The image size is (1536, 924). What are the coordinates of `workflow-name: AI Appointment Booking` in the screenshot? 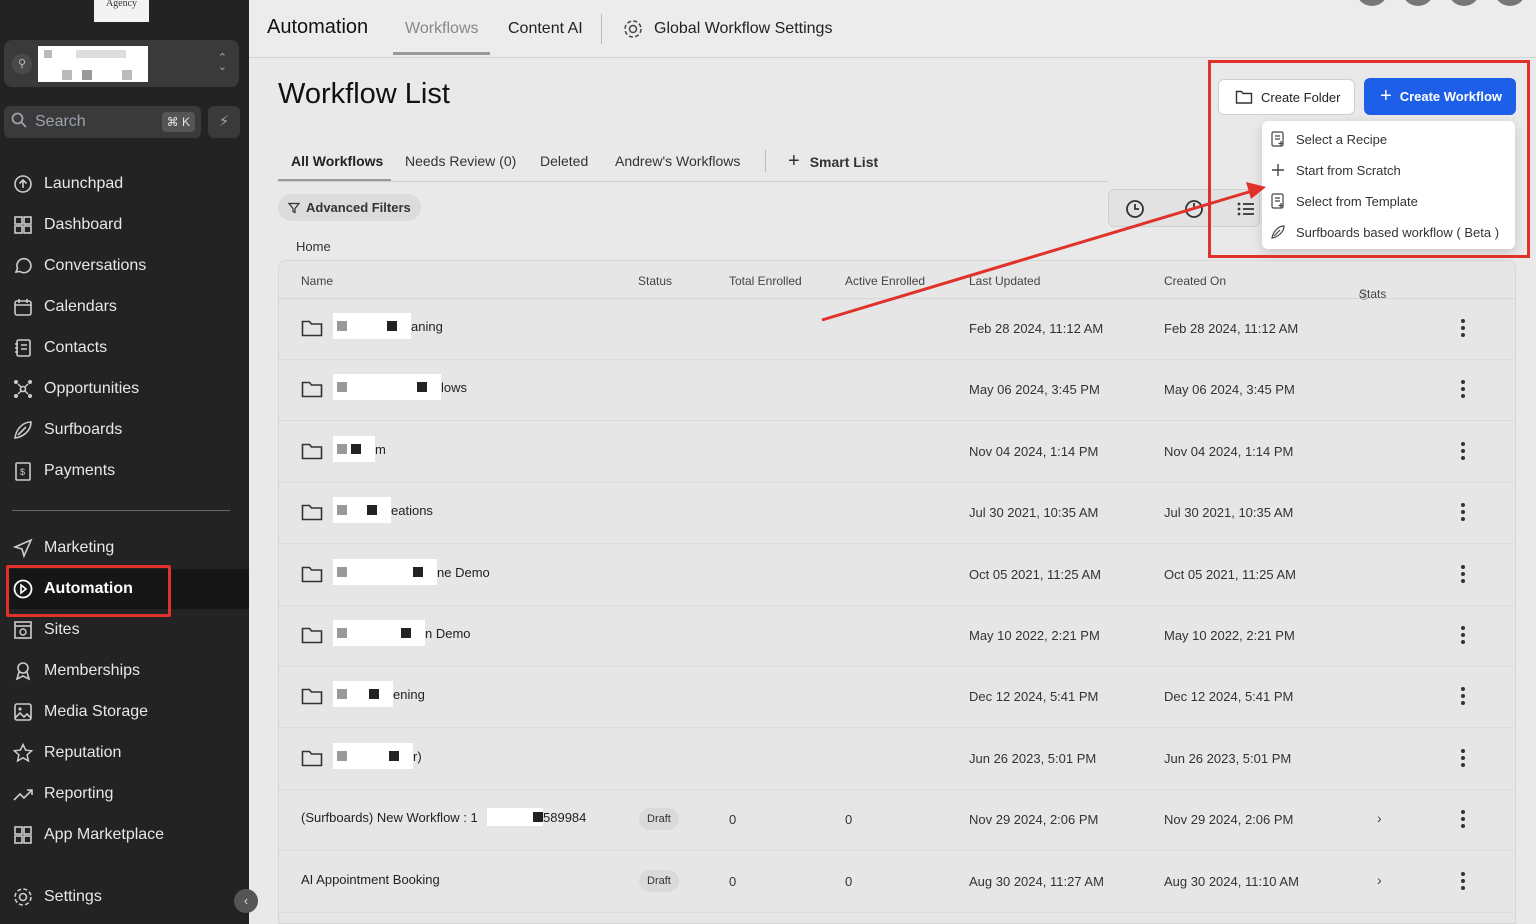 It's located at (370, 879).